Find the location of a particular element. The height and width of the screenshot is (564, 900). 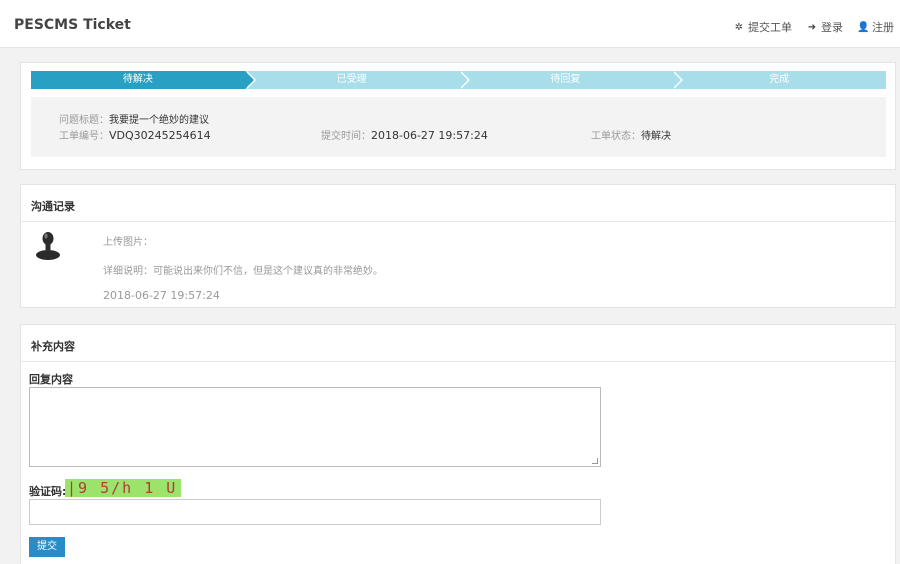

step-label: 待回复 is located at coordinates (565, 79).